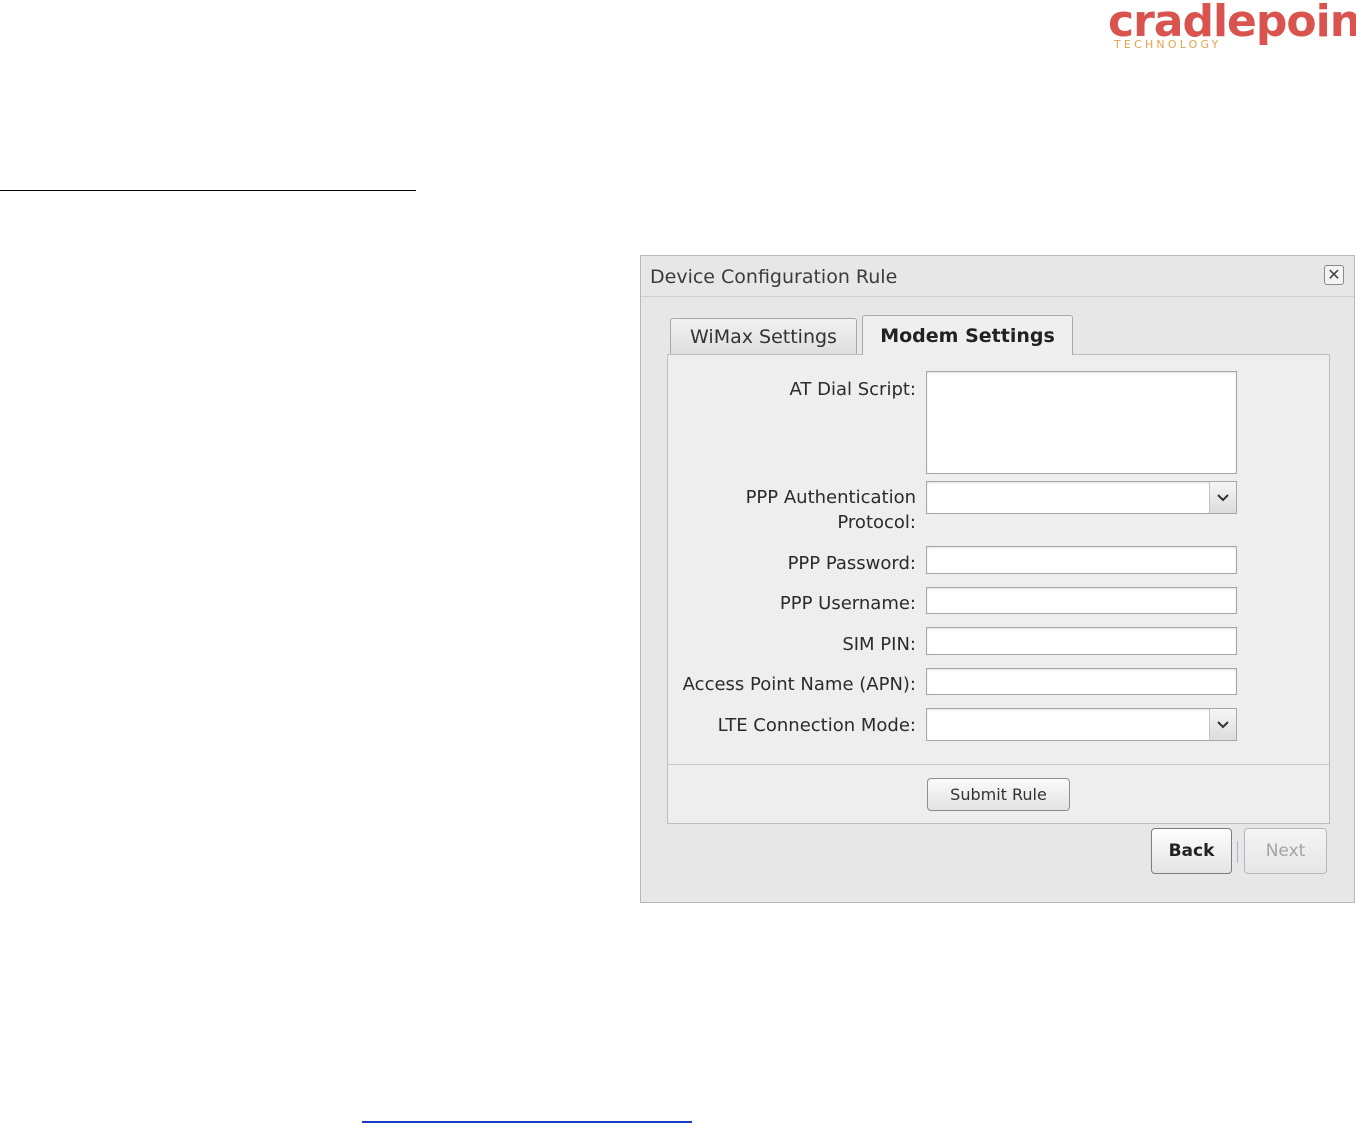 This screenshot has width=1356, height=1125. What do you see at coordinates (1081, 641) in the screenshot?
I see `sim-pin-input` at bounding box center [1081, 641].